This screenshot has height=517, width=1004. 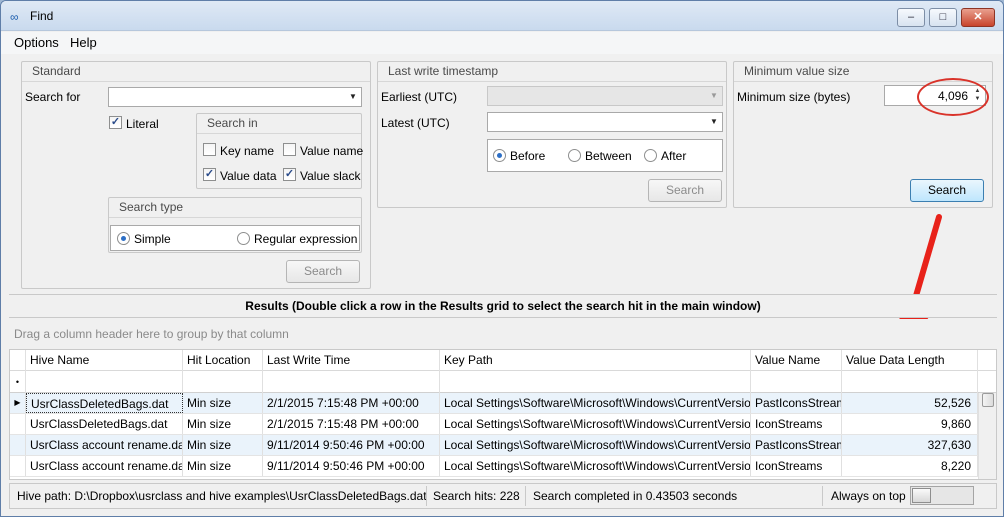 I want to click on cell-value-data-length: 52,526, so click(x=910, y=403).